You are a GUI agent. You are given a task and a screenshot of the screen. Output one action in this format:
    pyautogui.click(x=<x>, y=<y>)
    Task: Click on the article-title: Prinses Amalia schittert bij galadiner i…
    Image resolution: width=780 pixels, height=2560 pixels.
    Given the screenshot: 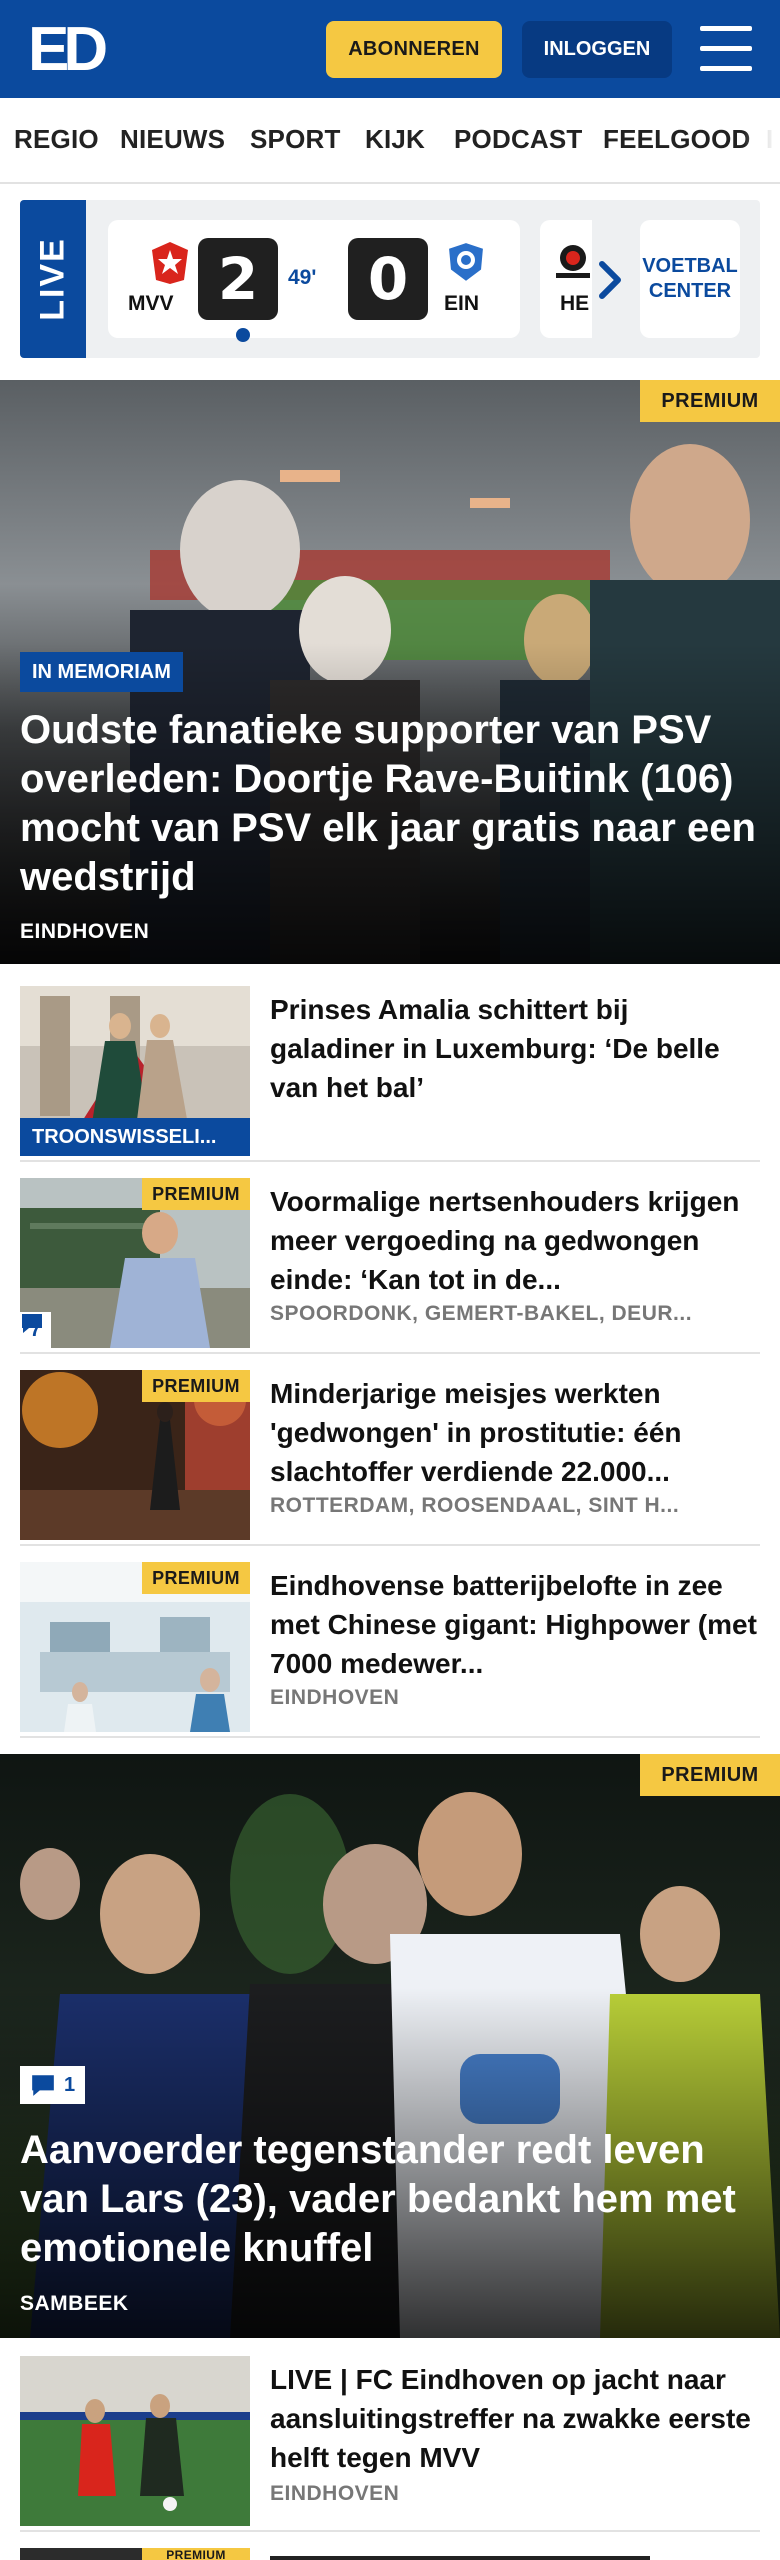 What is the action you would take?
    pyautogui.click(x=515, y=1048)
    